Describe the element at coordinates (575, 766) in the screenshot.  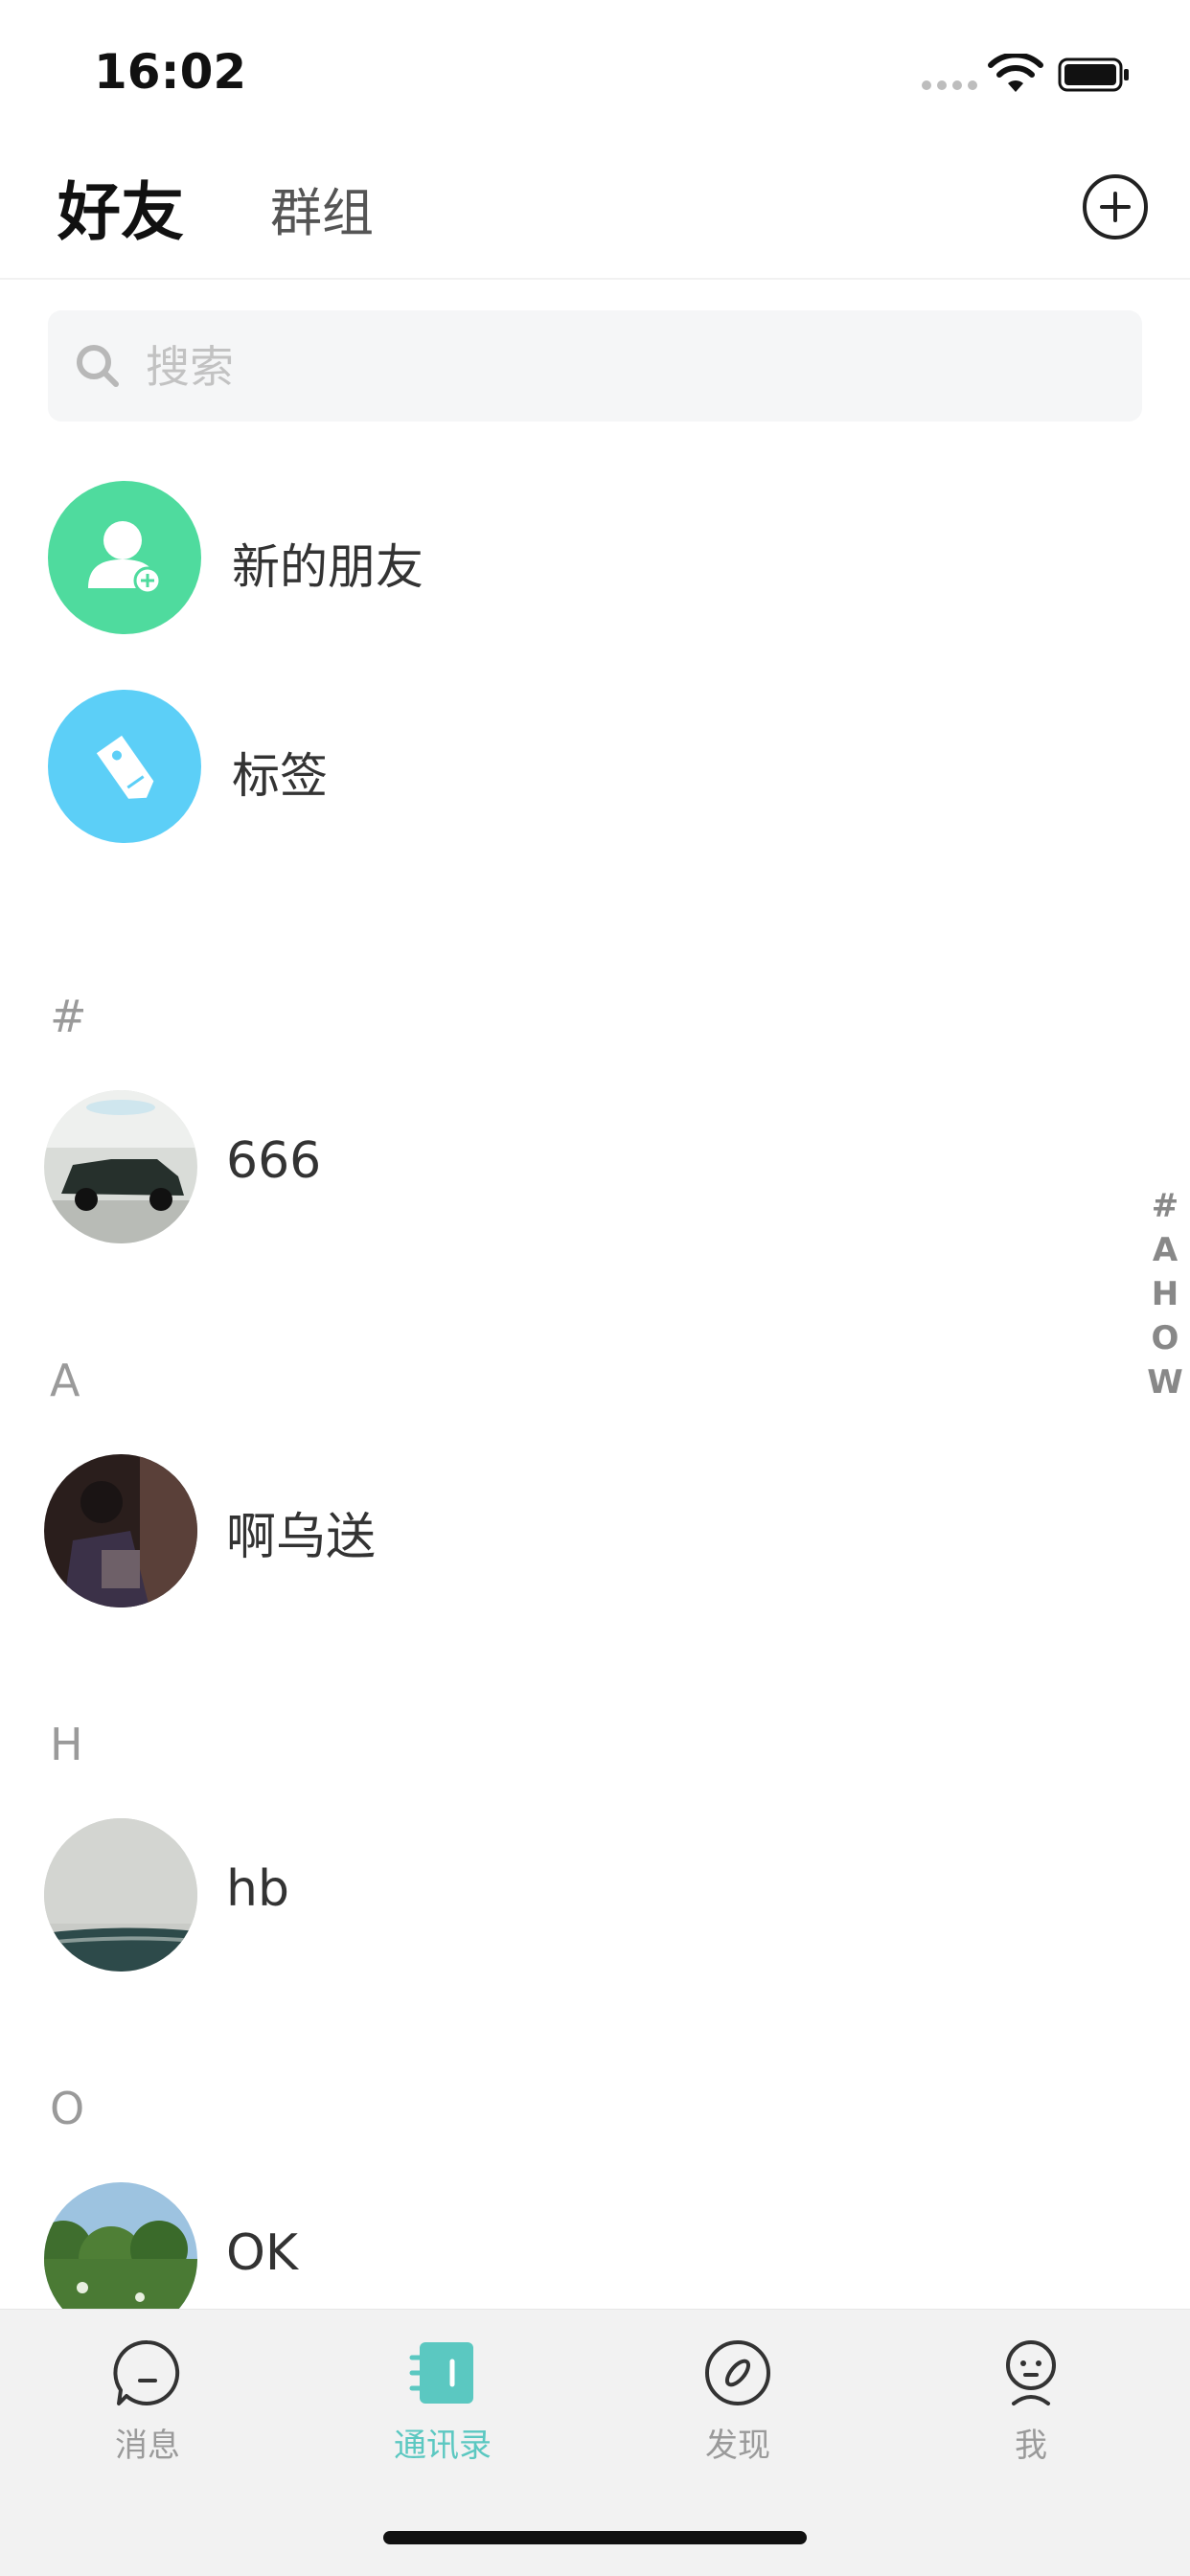
I see `tags-row: 标签` at that location.